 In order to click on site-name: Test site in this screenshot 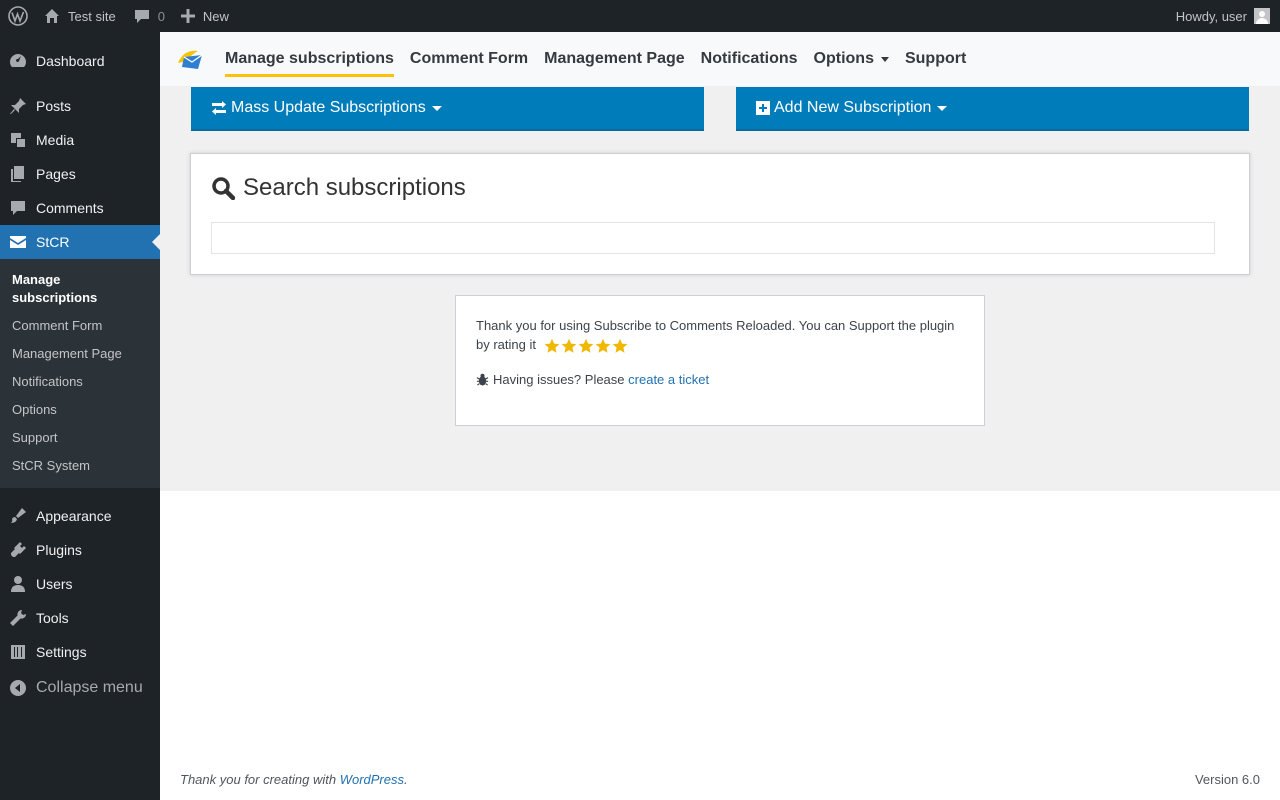, I will do `click(92, 16)`.